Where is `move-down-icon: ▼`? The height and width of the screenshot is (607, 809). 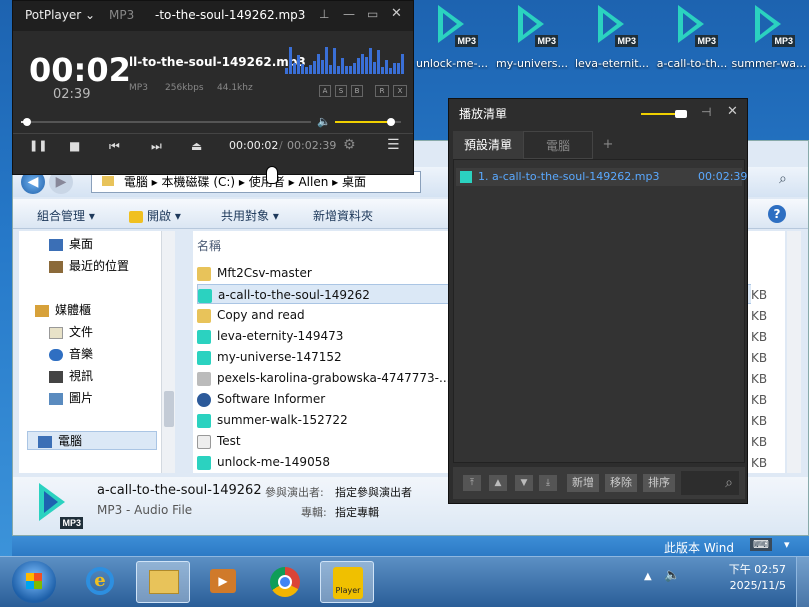 move-down-icon: ▼ is located at coordinates (524, 483).